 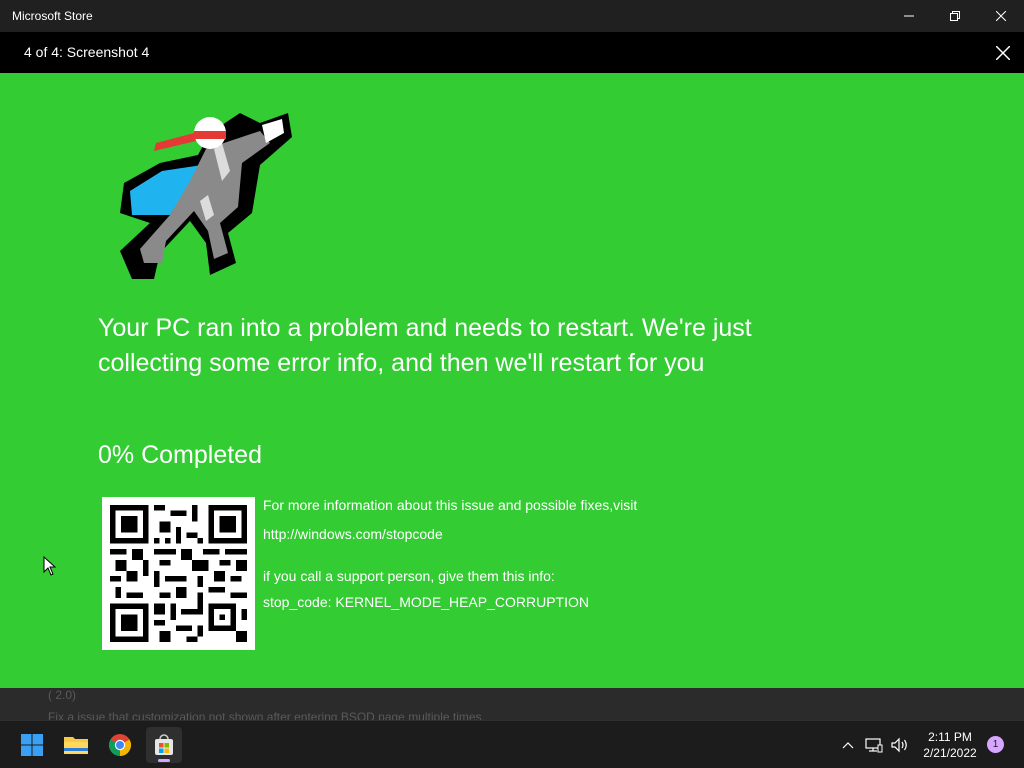 I want to click on restore-icon, so click(x=955, y=16).